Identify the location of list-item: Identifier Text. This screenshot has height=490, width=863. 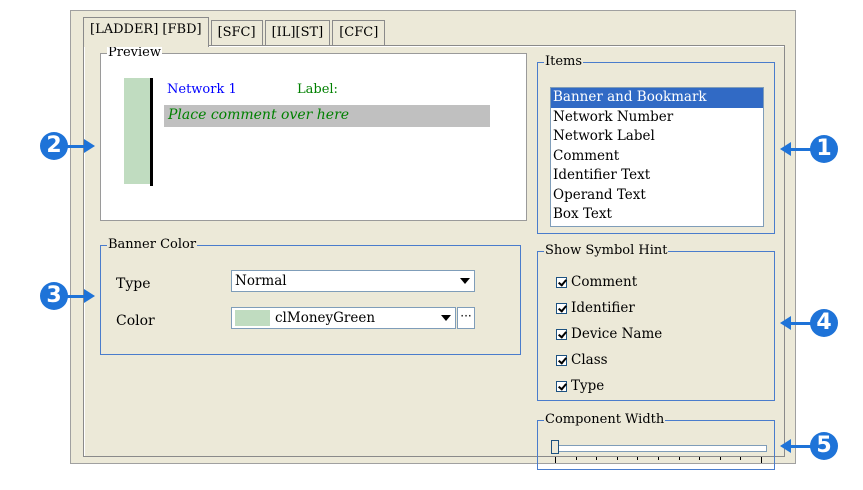
(657, 176).